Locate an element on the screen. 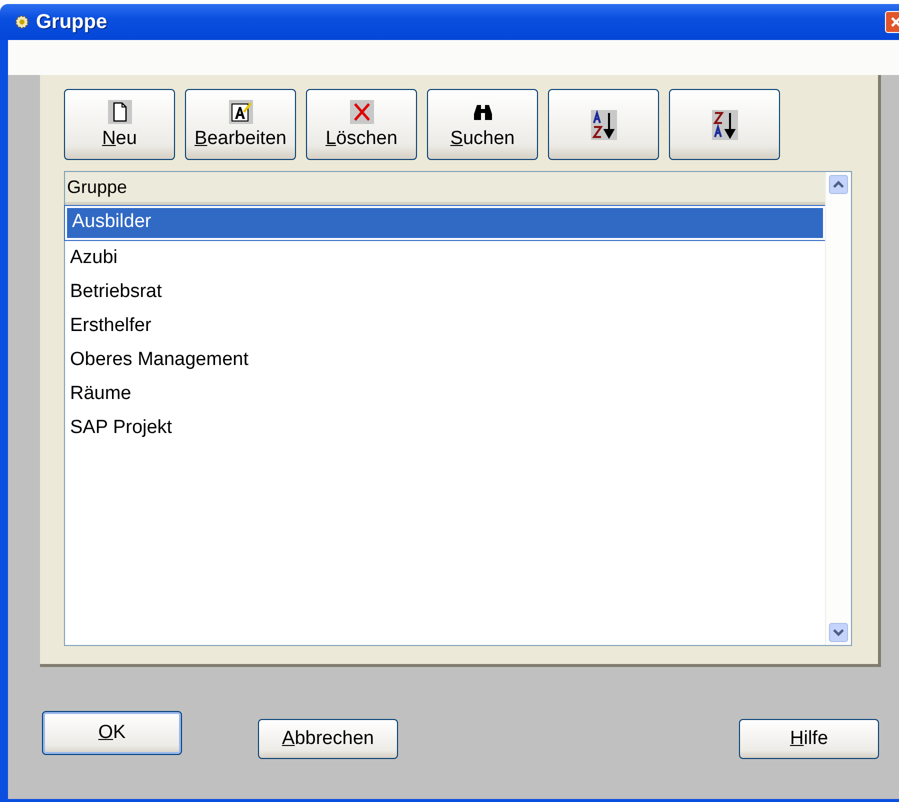  dialog-button: Abbrechen is located at coordinates (328, 739).